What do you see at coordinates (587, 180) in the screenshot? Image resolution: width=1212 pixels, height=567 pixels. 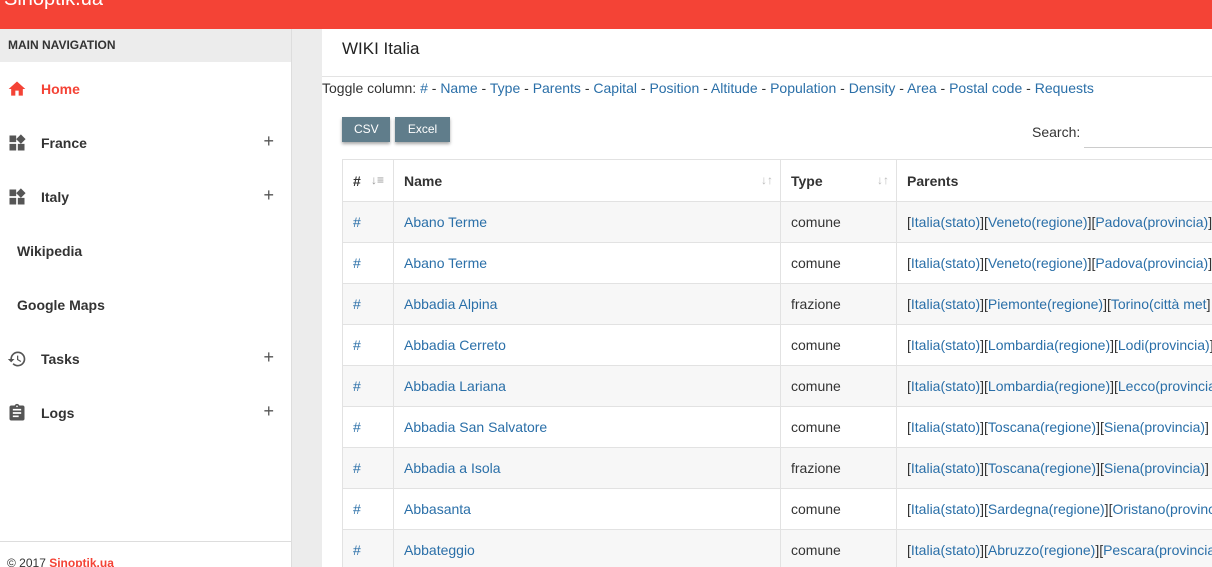 I see `column-header-name: Name ↓↑` at bounding box center [587, 180].